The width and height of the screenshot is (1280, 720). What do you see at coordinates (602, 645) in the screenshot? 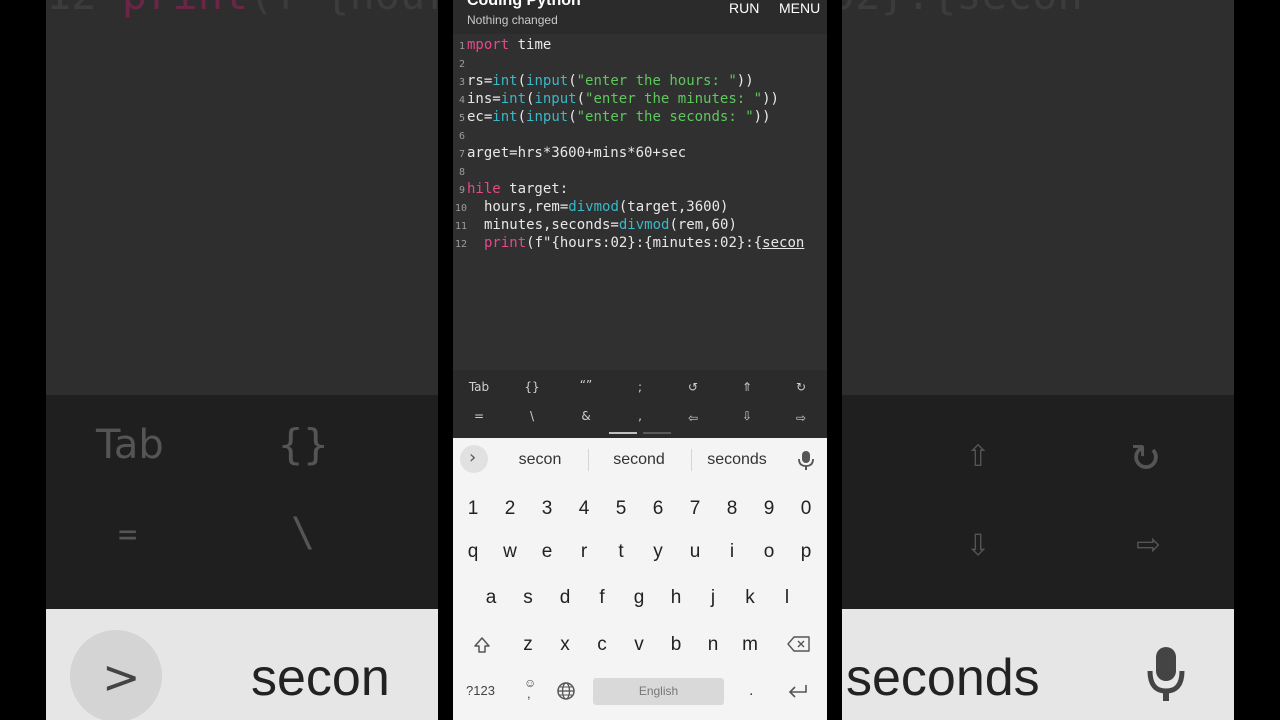
I see `key-c: c` at bounding box center [602, 645].